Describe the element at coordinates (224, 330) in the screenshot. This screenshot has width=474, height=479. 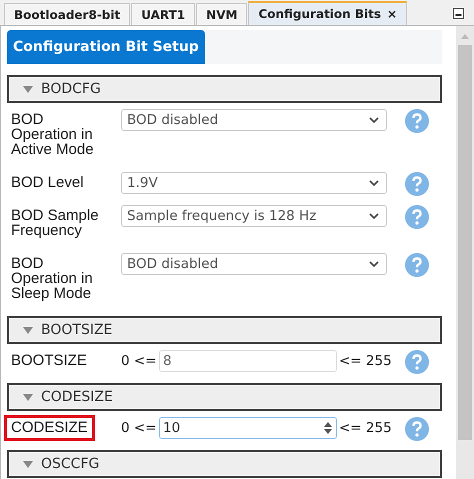
I see `section-header: BOOTSIZE` at that location.